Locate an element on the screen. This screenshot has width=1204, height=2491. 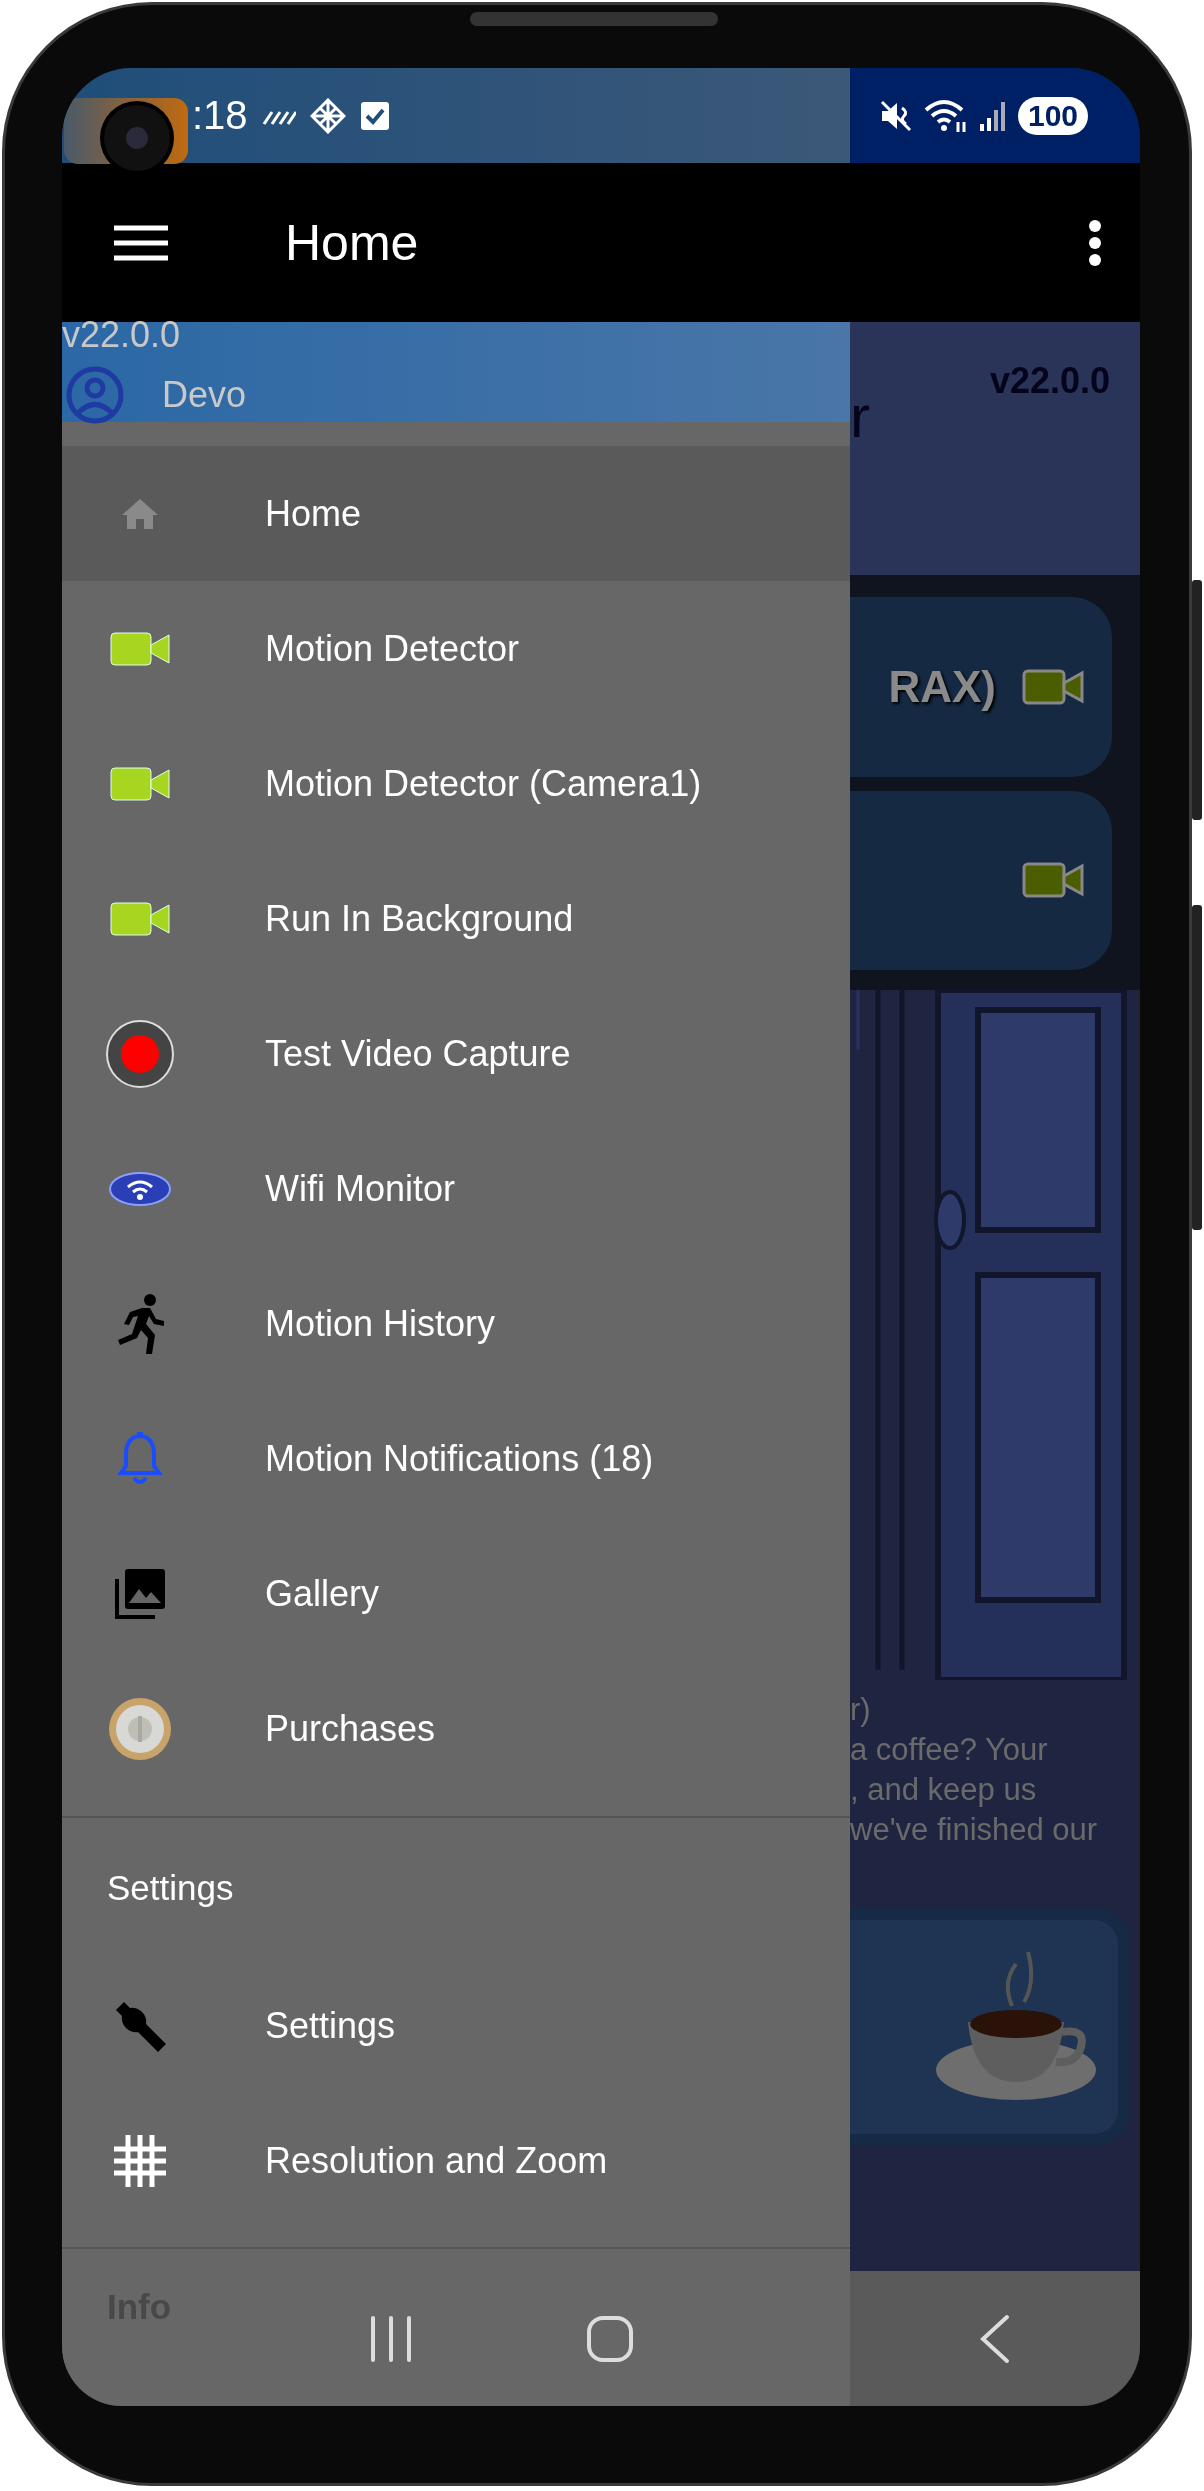
message-line: r) is located at coordinates (861, 1710).